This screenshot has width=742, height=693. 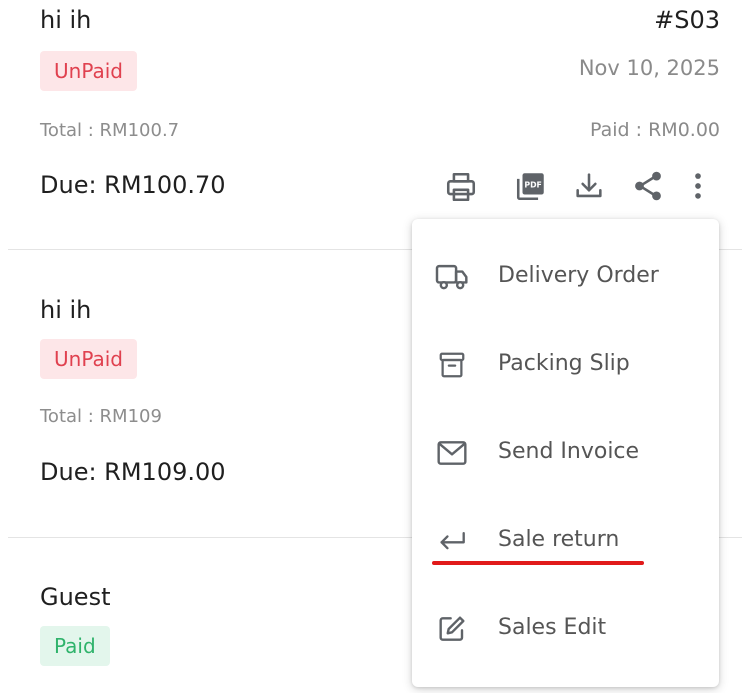 What do you see at coordinates (110, 130) in the screenshot?
I see `invoice-total: Total : RM100.7` at bounding box center [110, 130].